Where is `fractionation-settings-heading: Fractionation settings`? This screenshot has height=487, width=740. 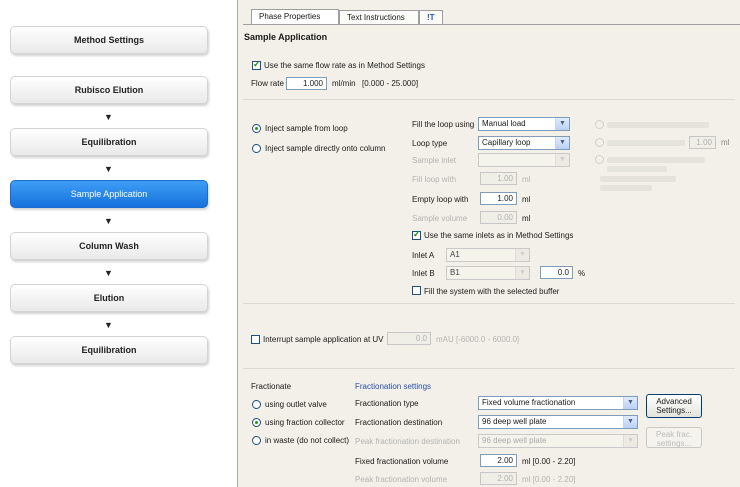 fractionation-settings-heading: Fractionation settings is located at coordinates (393, 386).